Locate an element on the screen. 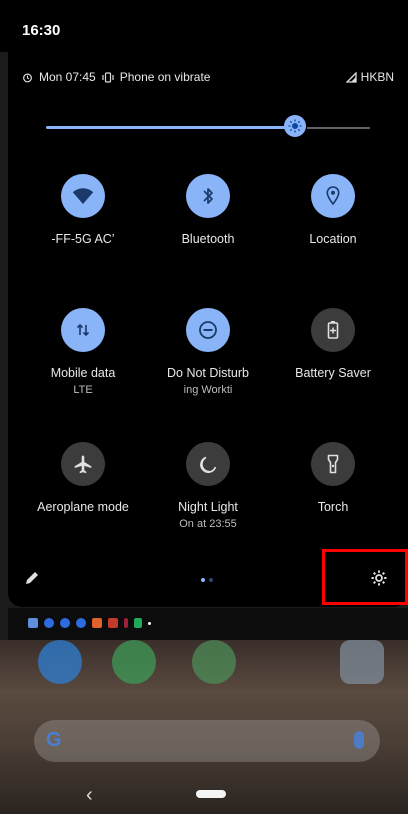 The width and height of the screenshot is (408, 814). alarm-icon is located at coordinates (27, 77).